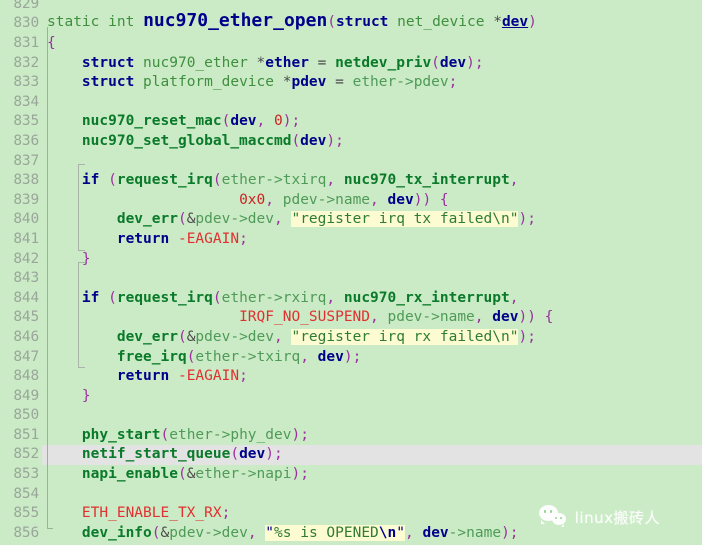  What do you see at coordinates (422, 199) in the screenshot?
I see `paren: ))` at bounding box center [422, 199].